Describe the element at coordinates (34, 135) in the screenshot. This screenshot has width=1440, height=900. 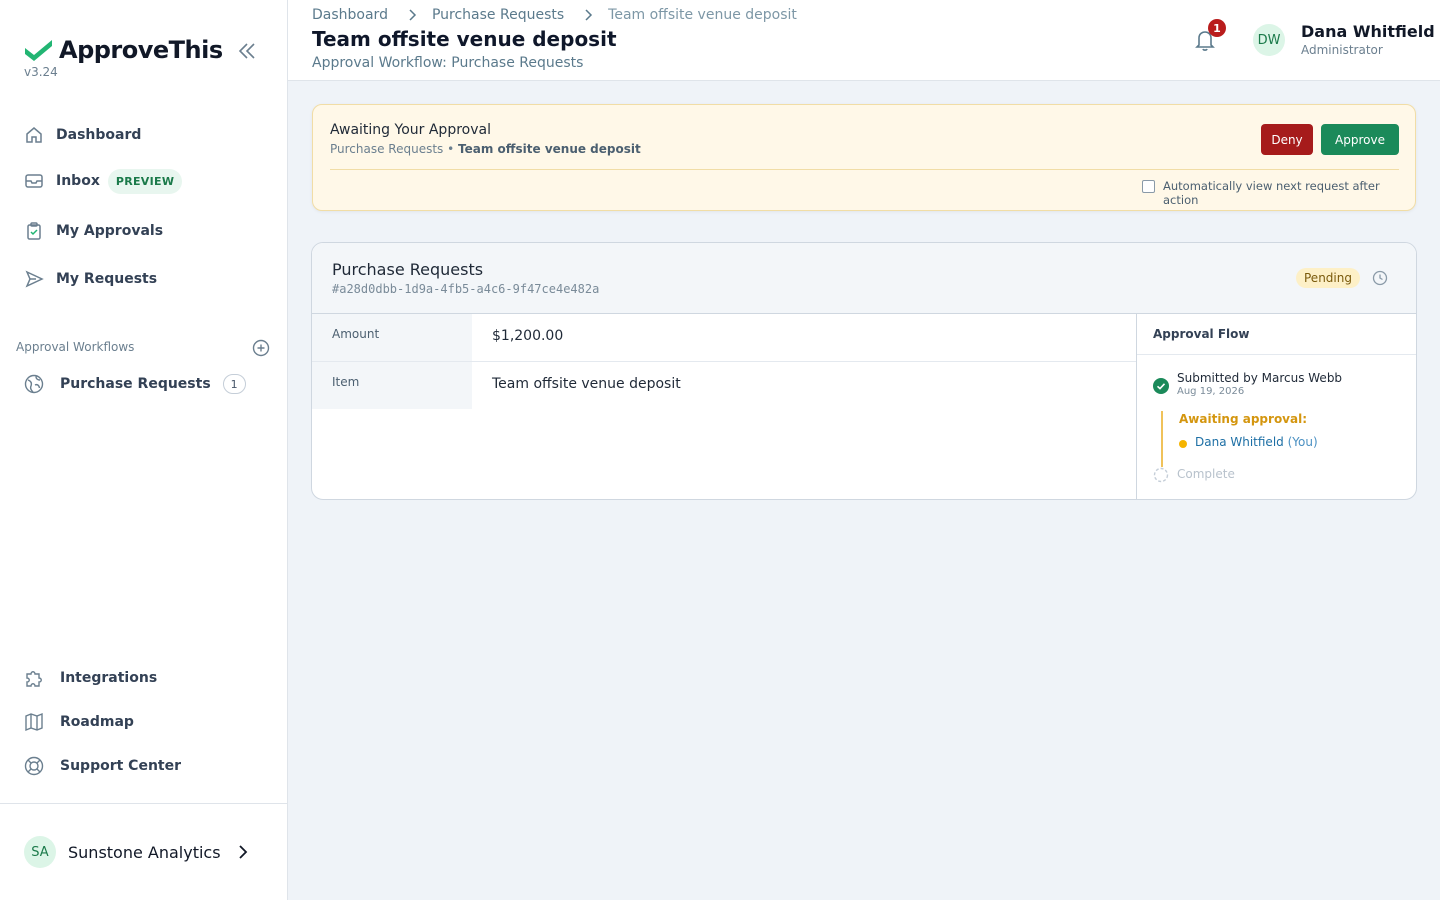
I see `home-icon` at that location.